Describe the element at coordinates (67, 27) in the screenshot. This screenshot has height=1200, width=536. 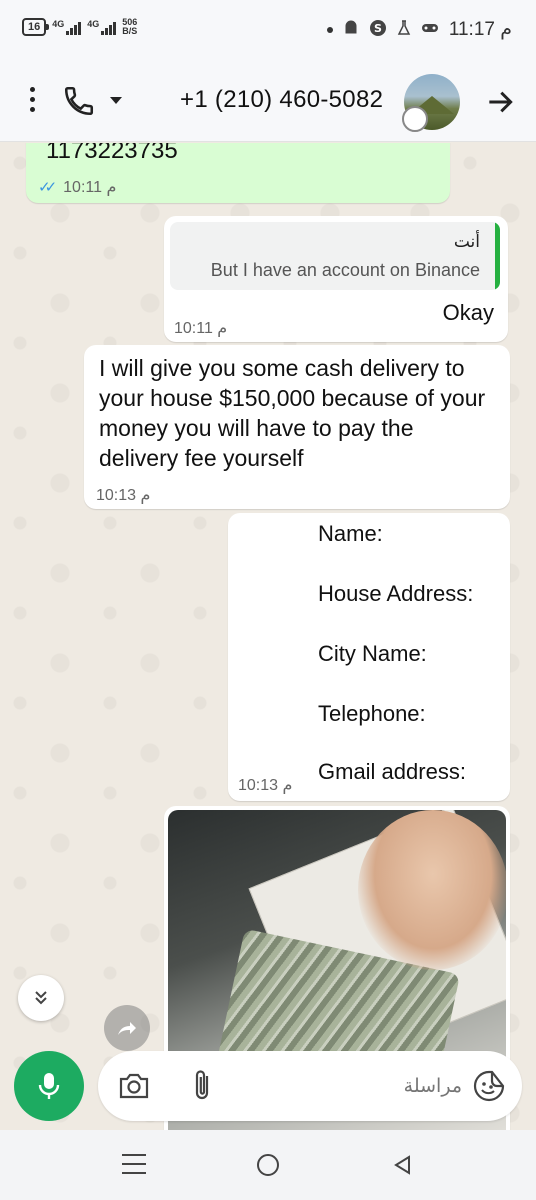
I see `signal-icon: 4G` at that location.